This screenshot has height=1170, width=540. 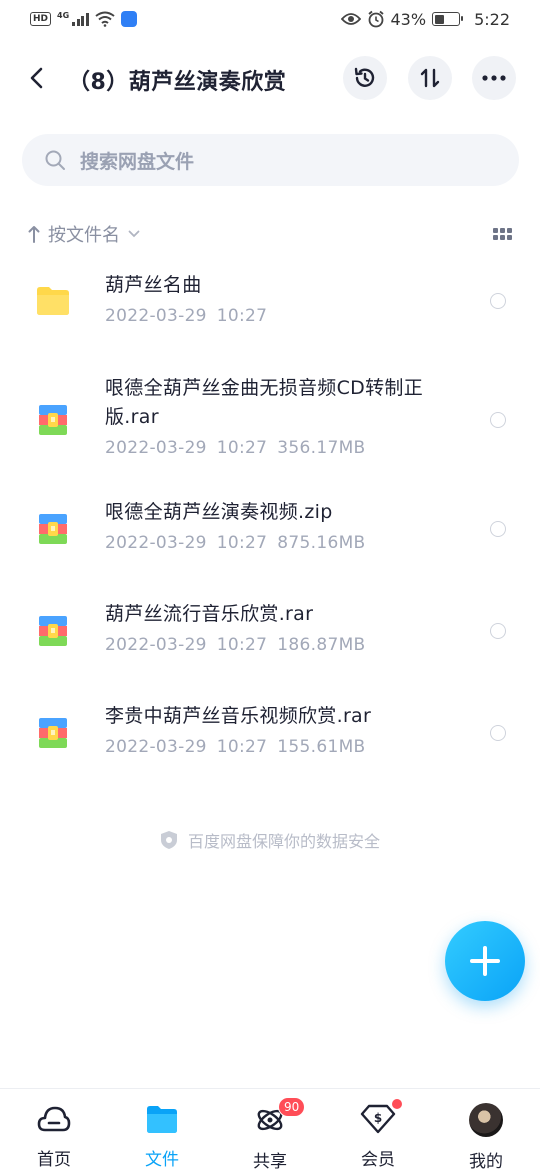 I want to click on back-button, so click(x=36, y=78).